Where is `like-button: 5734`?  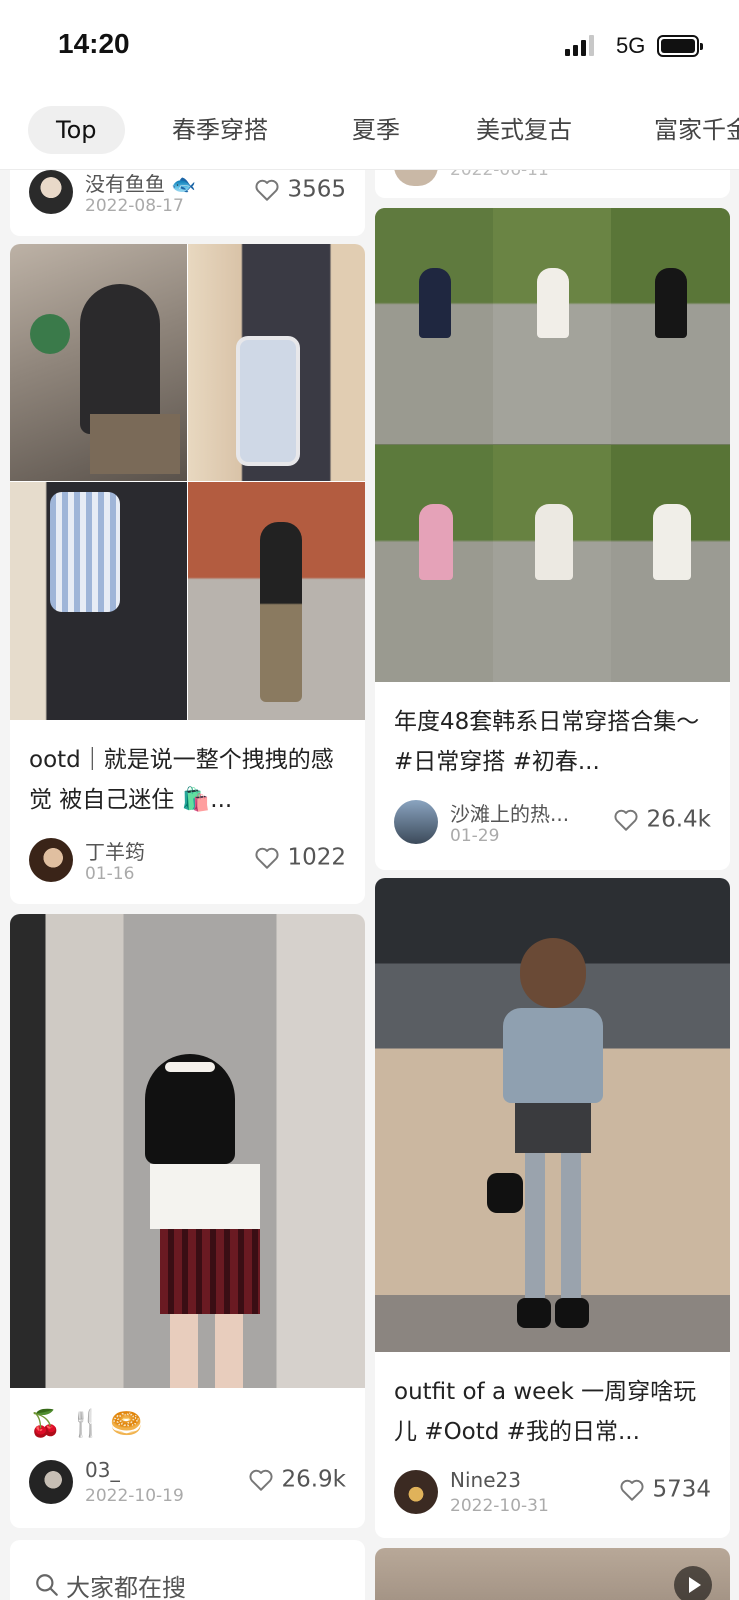 like-button: 5734 is located at coordinates (665, 1491).